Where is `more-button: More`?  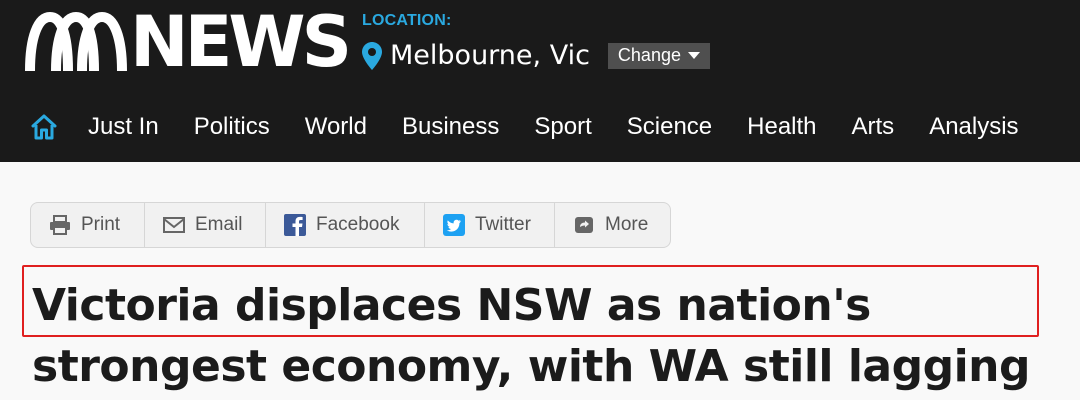
more-button: More is located at coordinates (612, 225).